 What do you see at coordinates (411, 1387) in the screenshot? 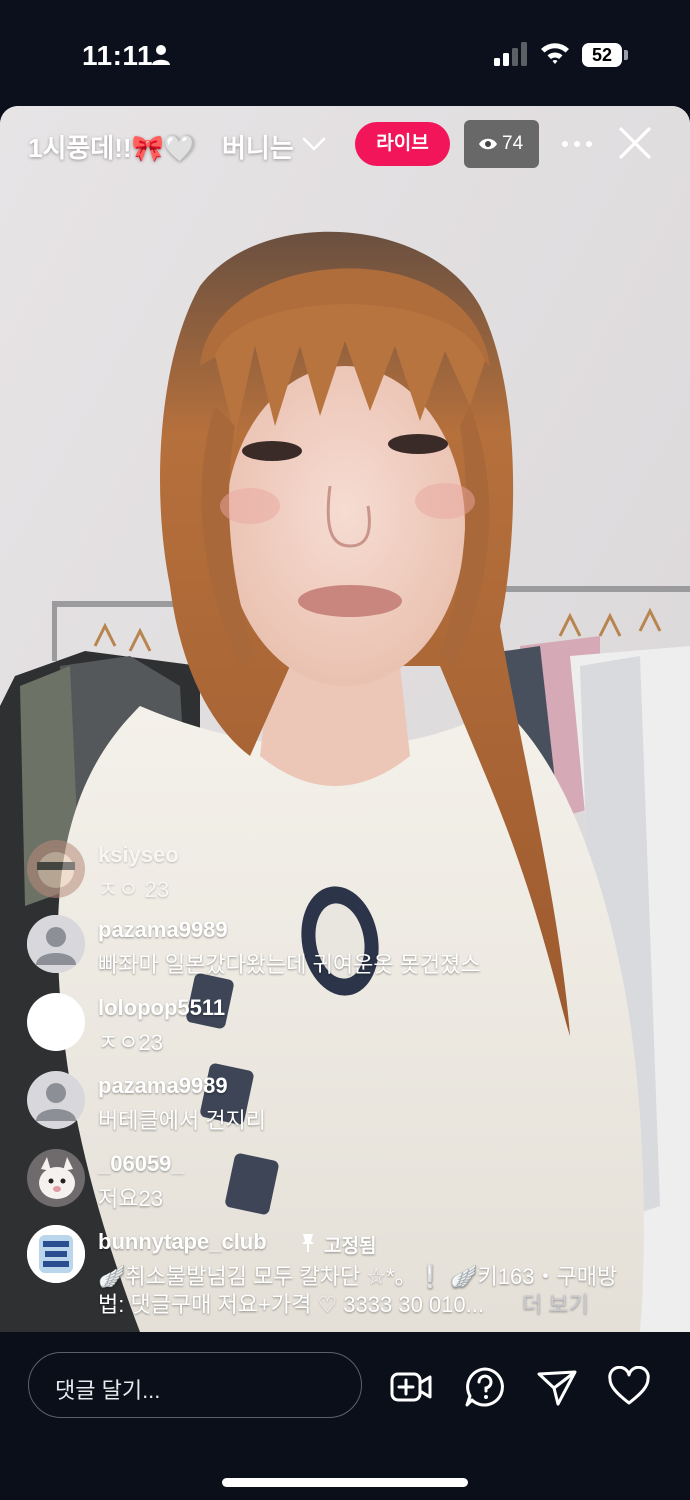
I see `add-guest-video-icon` at bounding box center [411, 1387].